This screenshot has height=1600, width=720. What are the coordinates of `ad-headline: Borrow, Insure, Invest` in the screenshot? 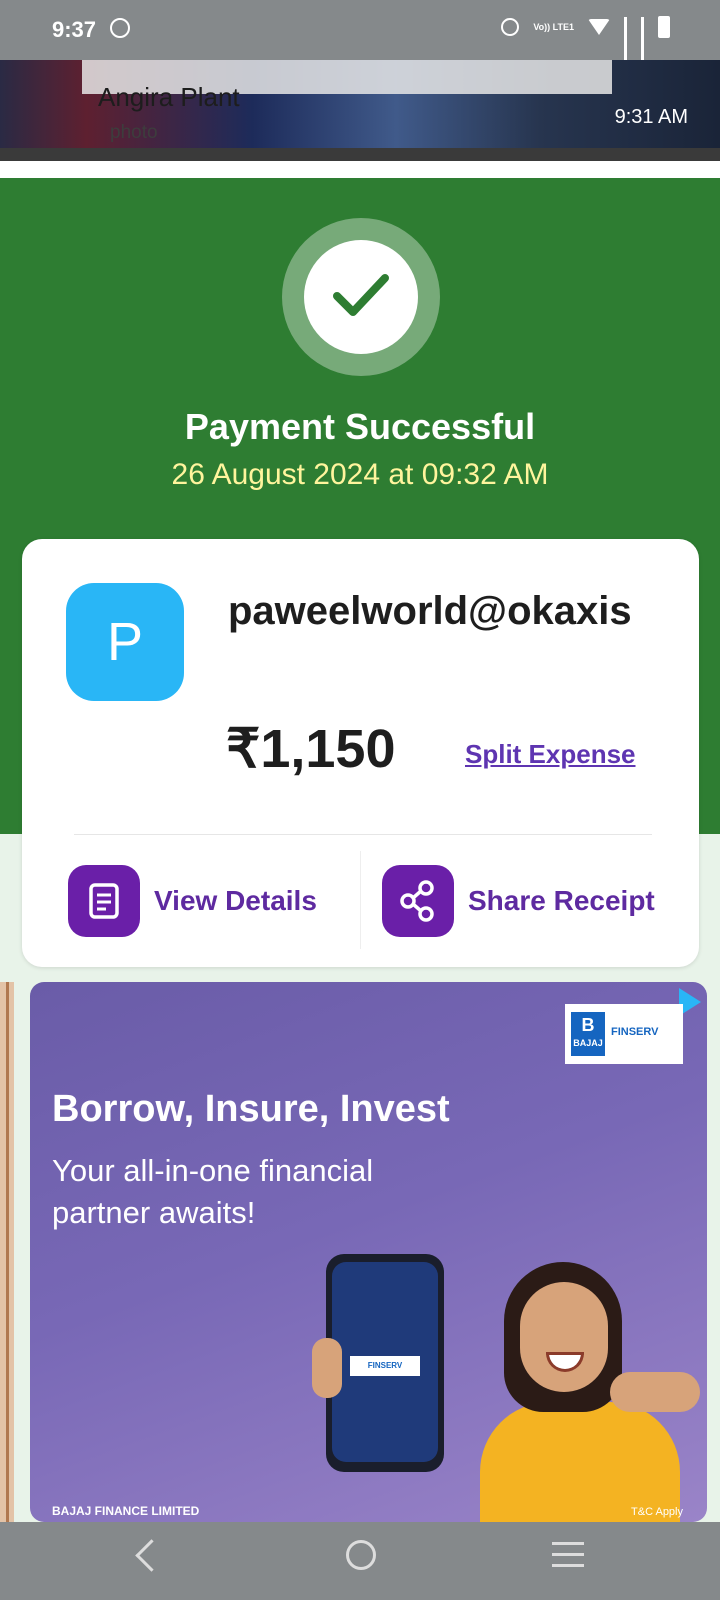 It's located at (251, 1109).